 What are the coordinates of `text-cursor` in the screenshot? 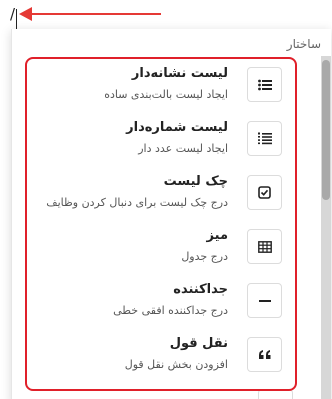 It's located at (16, 20).